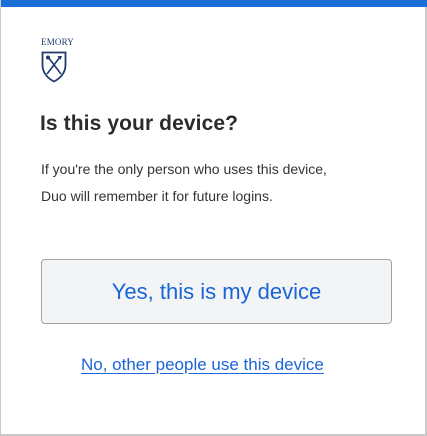  I want to click on page-title: Is this your device?, so click(139, 123).